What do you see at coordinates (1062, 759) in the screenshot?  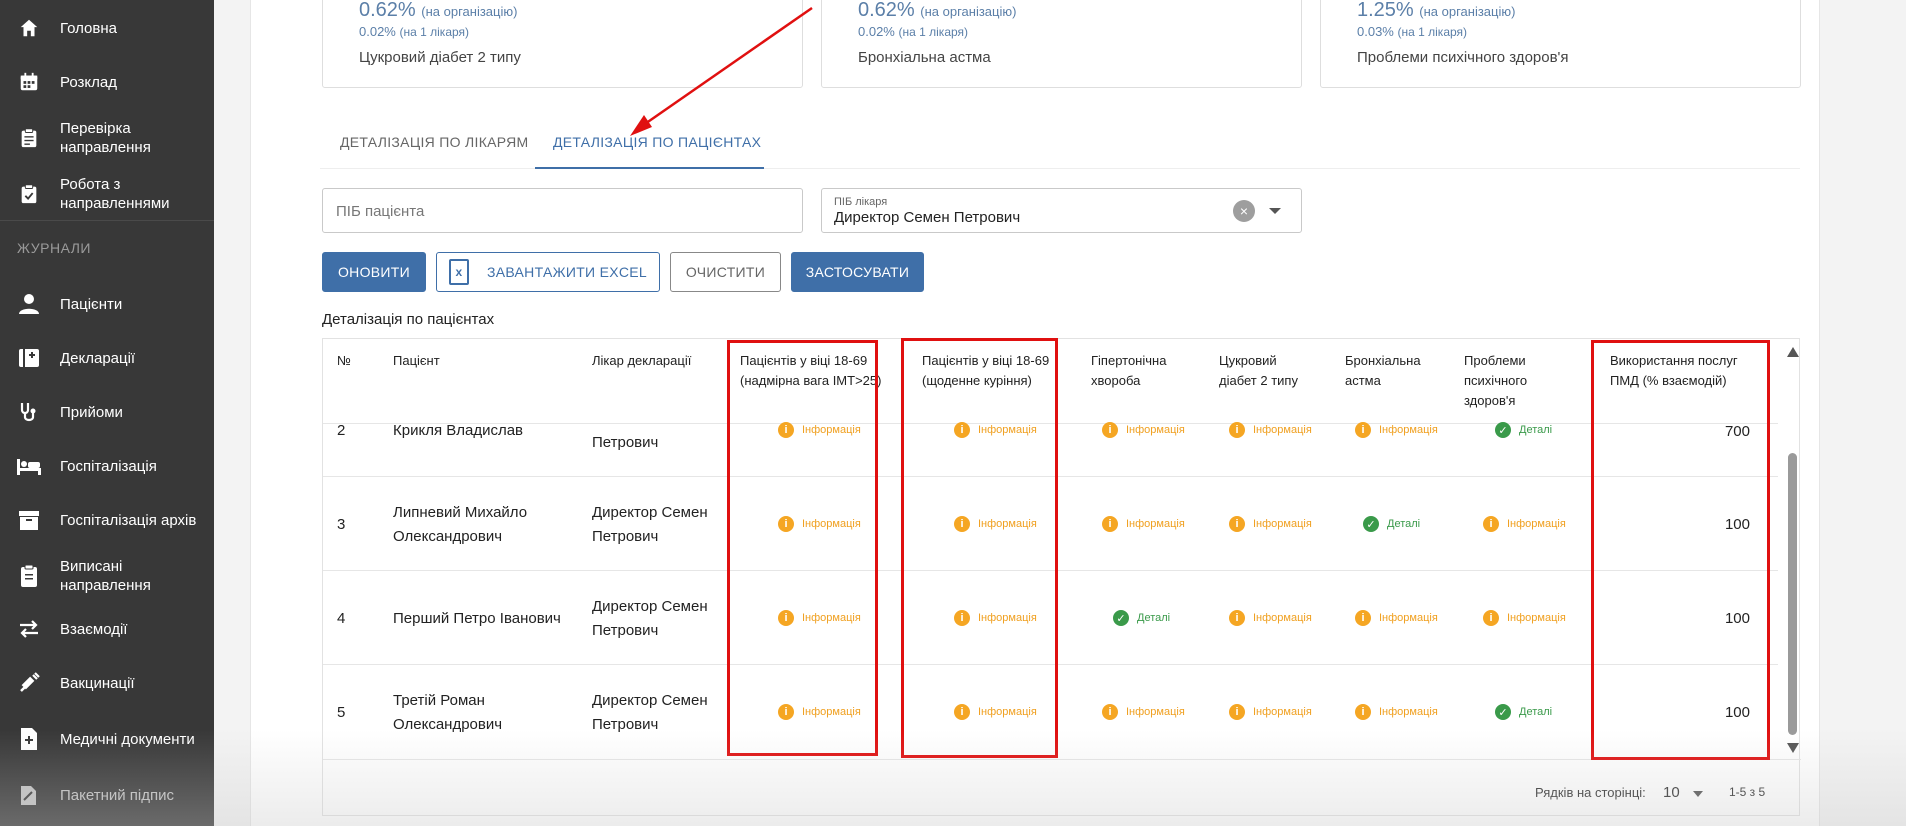 I see `table-footer-divider` at bounding box center [1062, 759].